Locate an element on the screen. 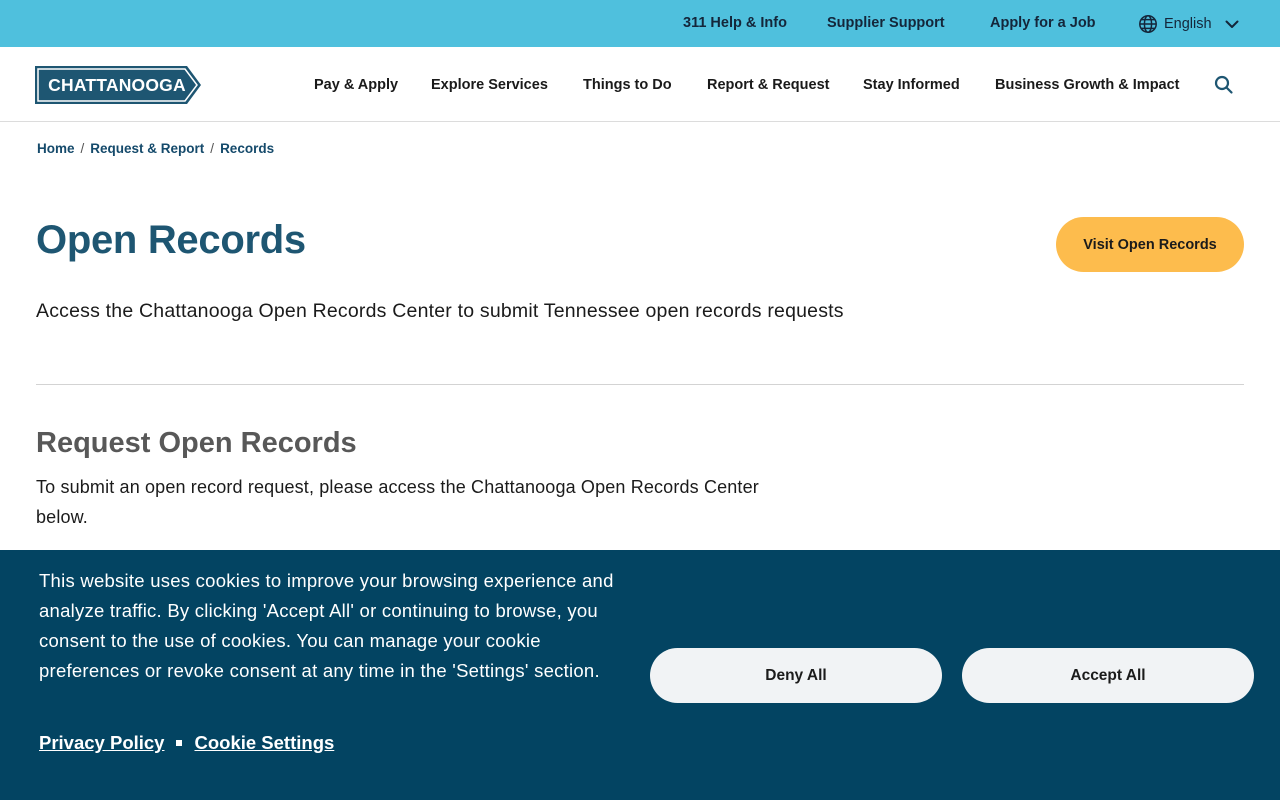  link-separator-dot is located at coordinates (179, 743).